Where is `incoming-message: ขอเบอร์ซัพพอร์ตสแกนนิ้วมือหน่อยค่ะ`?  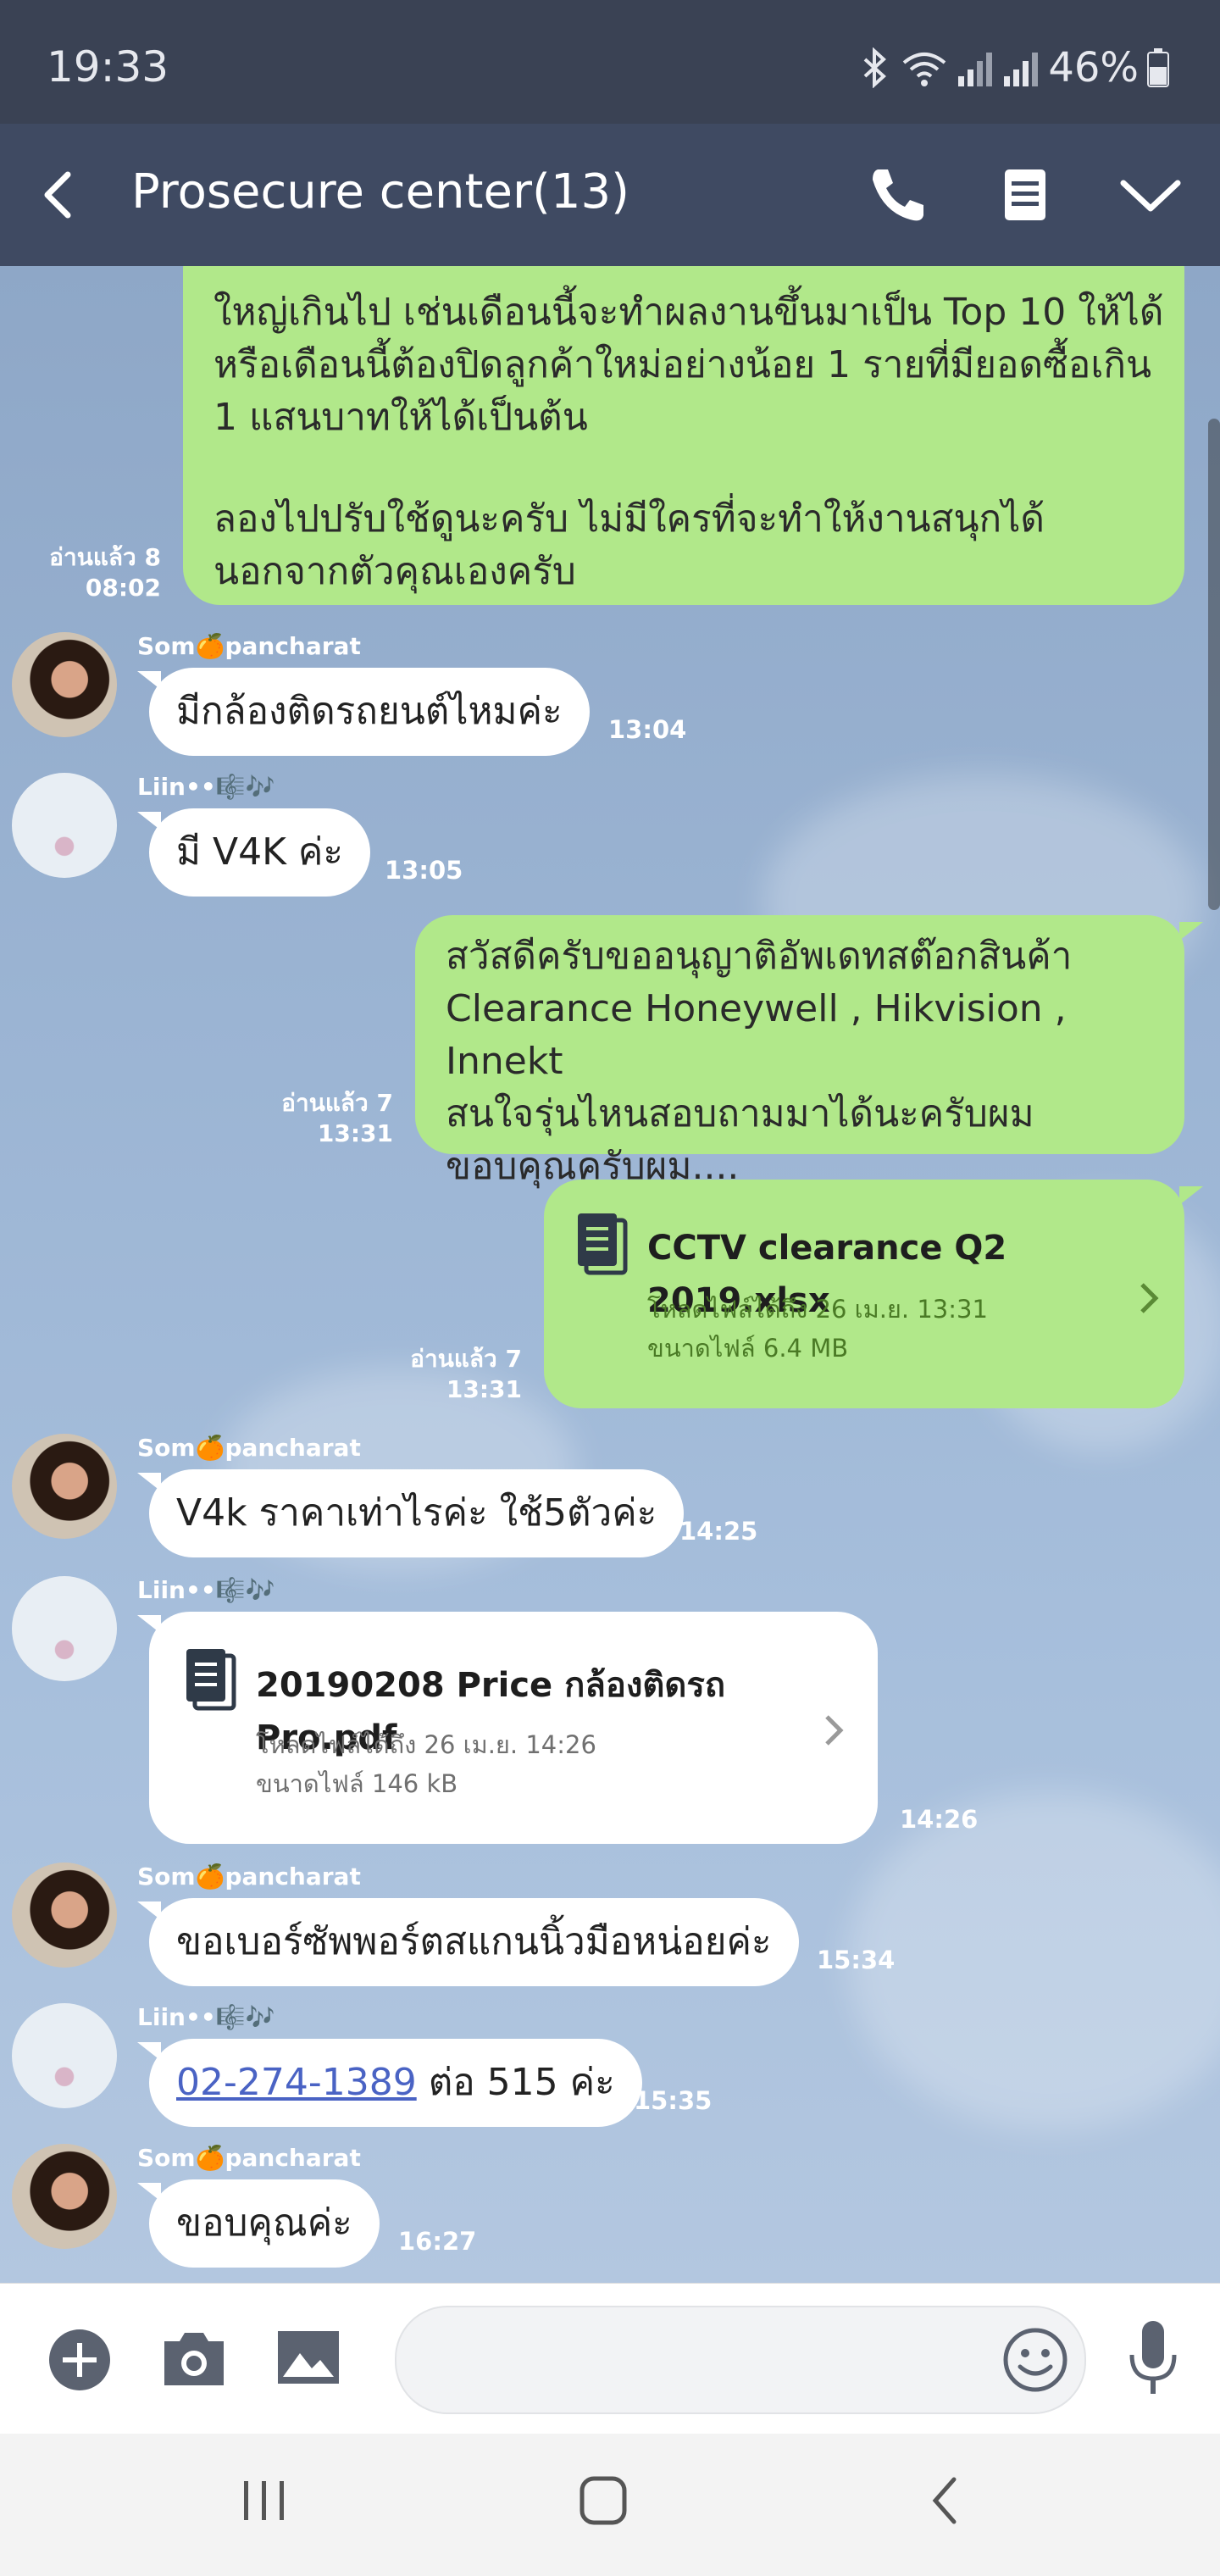 incoming-message: ขอเบอร์ซัพพอร์ตสแกนนิ้วมือหน่อยค่ะ is located at coordinates (474, 1942).